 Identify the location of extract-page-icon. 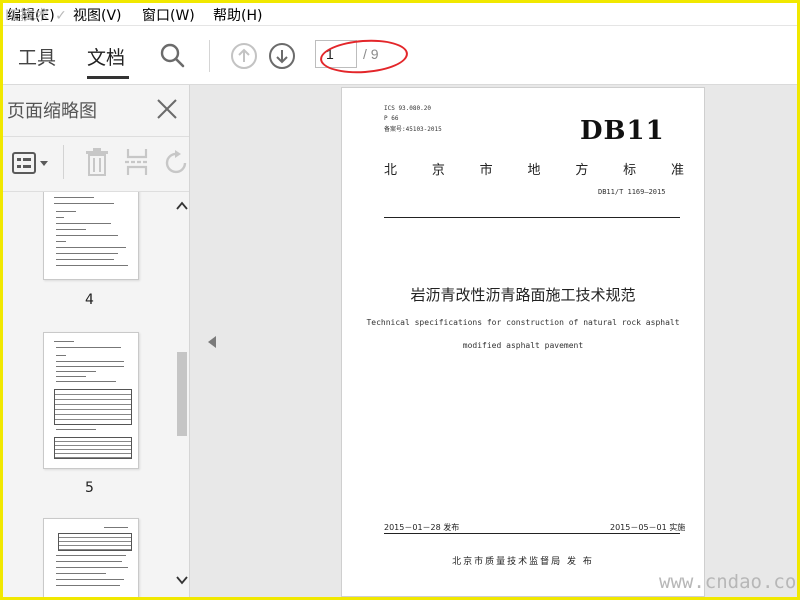
(137, 162).